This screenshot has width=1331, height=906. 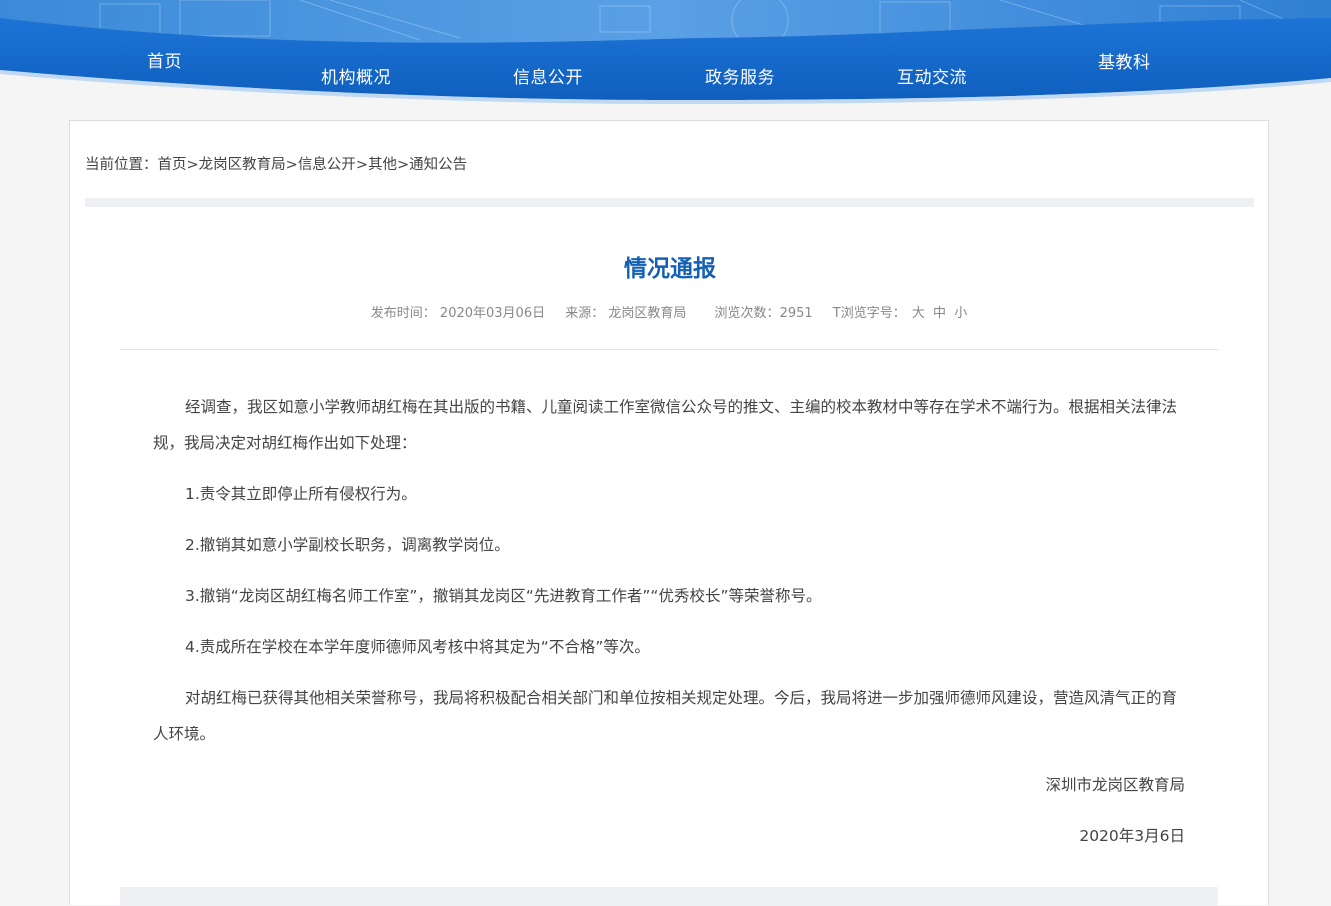 I want to click on font-size-control: T浏览字号： 大 中 小, so click(x=901, y=313).